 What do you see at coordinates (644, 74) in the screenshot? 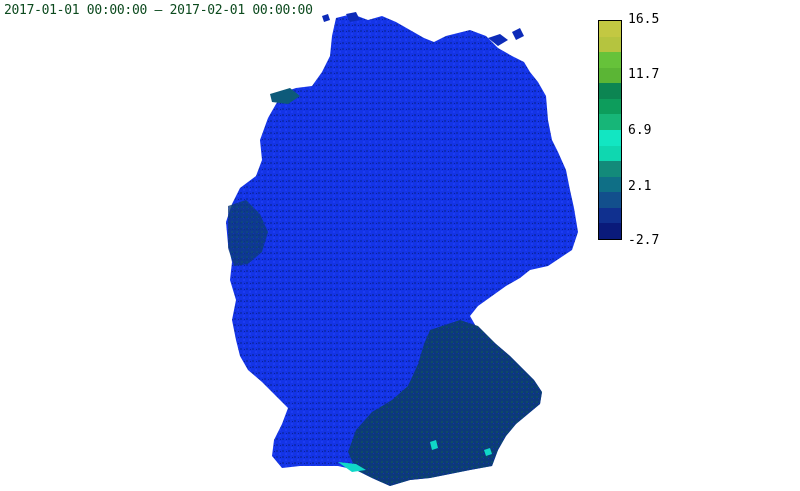
I see `legend-tick: 11.7` at bounding box center [644, 74].